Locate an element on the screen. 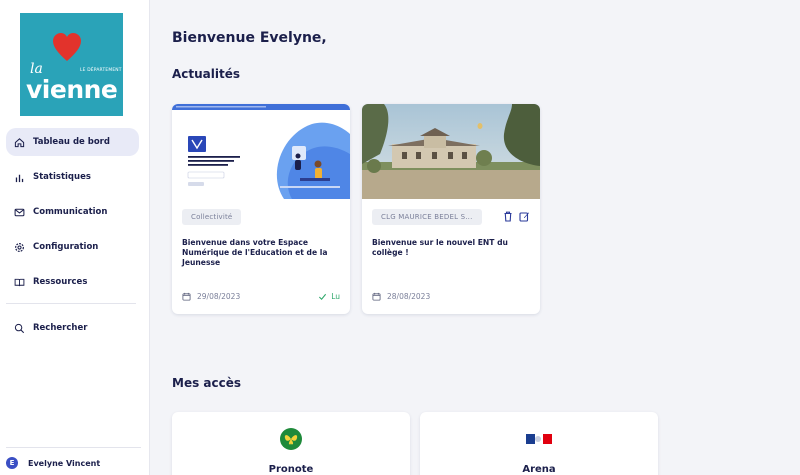 The width and height of the screenshot is (800, 475). access-label: Pronote is located at coordinates (291, 469).